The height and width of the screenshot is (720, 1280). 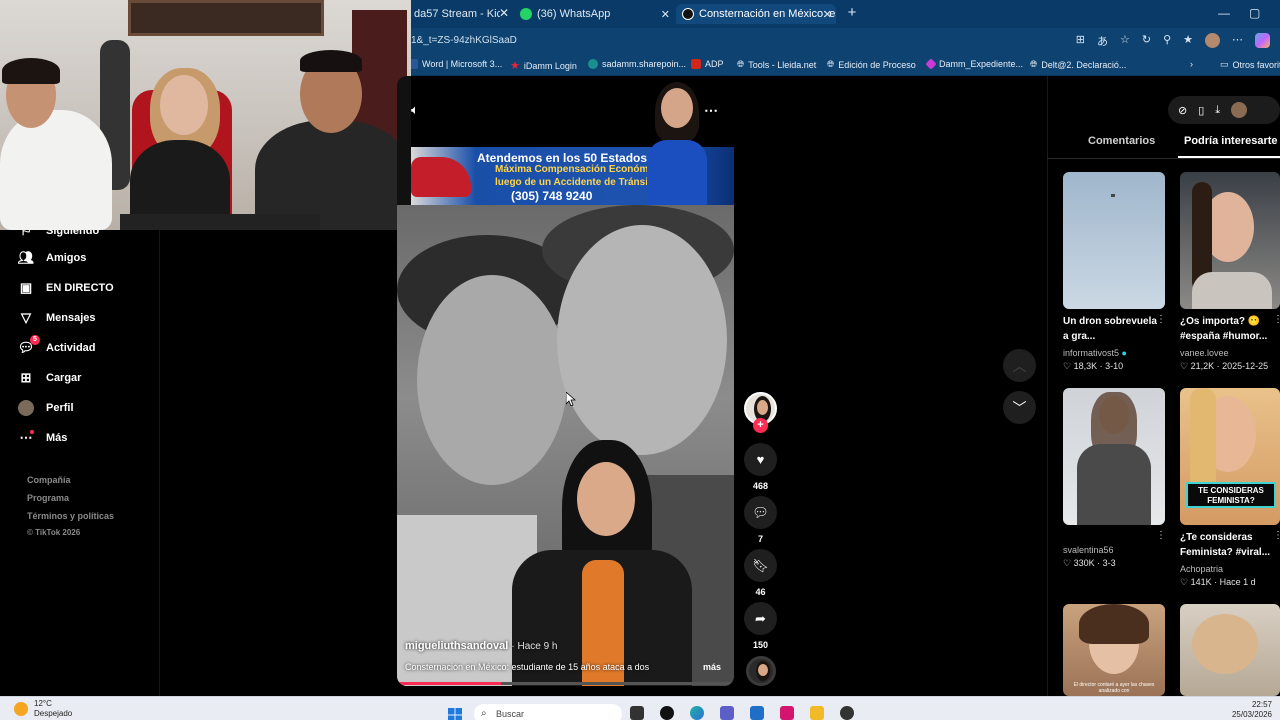 What do you see at coordinates (667, 713) in the screenshot?
I see `tiktok-icon` at bounding box center [667, 713].